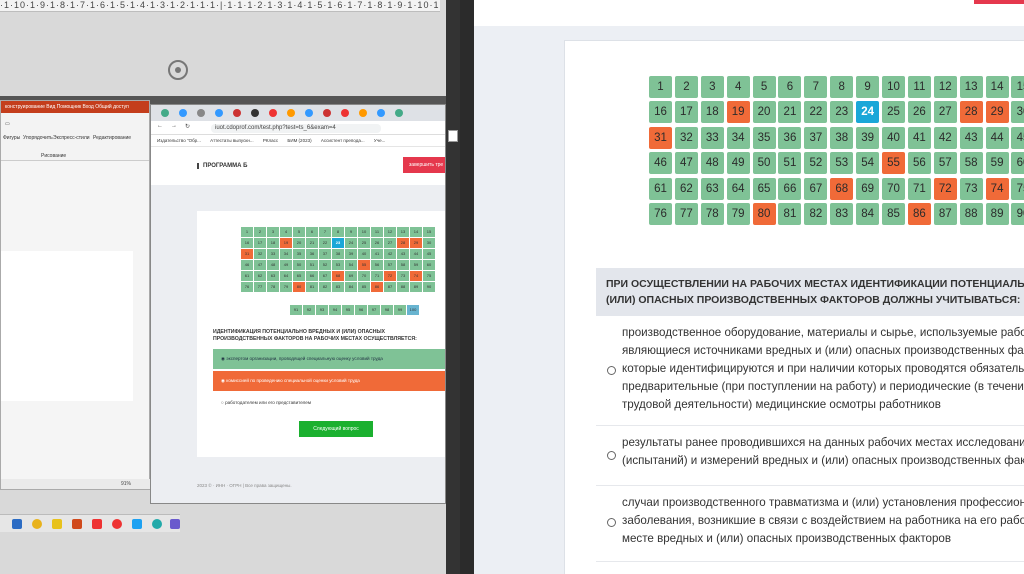 The height and width of the screenshot is (574, 1024). What do you see at coordinates (413, 310) in the screenshot?
I see `question-number-100: 100` at bounding box center [413, 310].